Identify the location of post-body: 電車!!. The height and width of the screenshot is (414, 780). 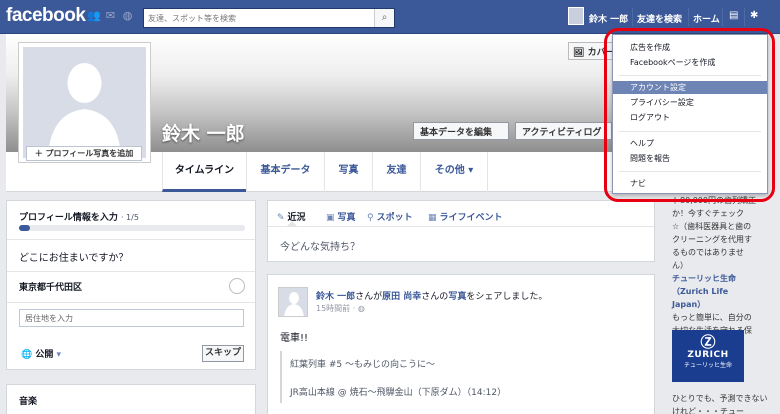
(294, 338).